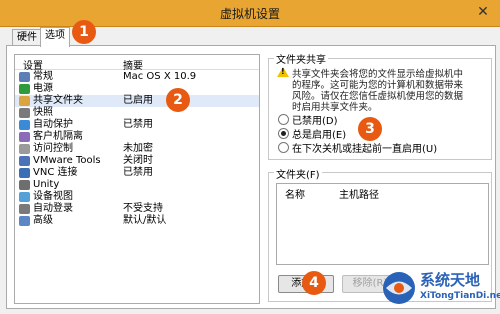 The width and height of the screenshot is (500, 314). I want to click on settings-row-summary: 未加密, so click(138, 148).